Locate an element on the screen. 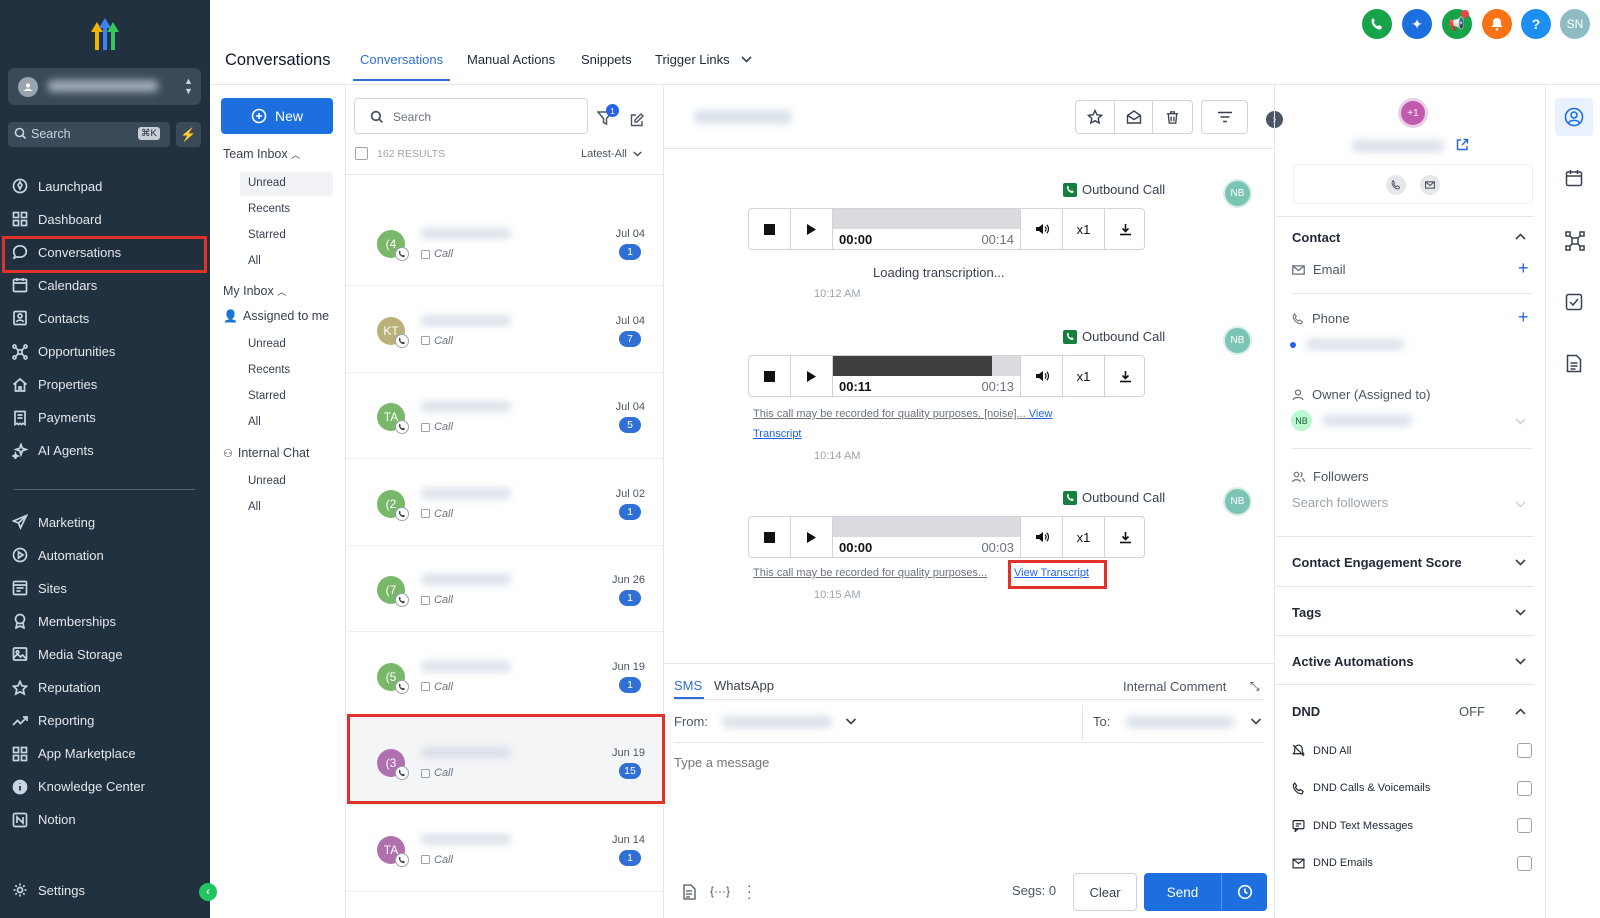 The height and width of the screenshot is (918, 1600). send-button: Send is located at coordinates (1183, 892).